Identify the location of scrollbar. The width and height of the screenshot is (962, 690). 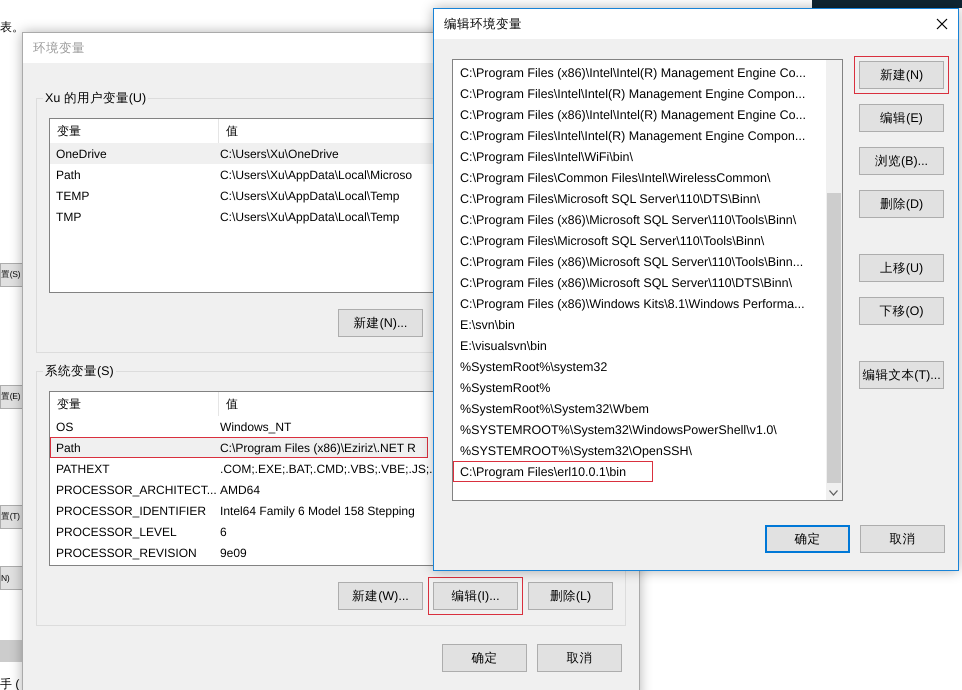
(834, 280).